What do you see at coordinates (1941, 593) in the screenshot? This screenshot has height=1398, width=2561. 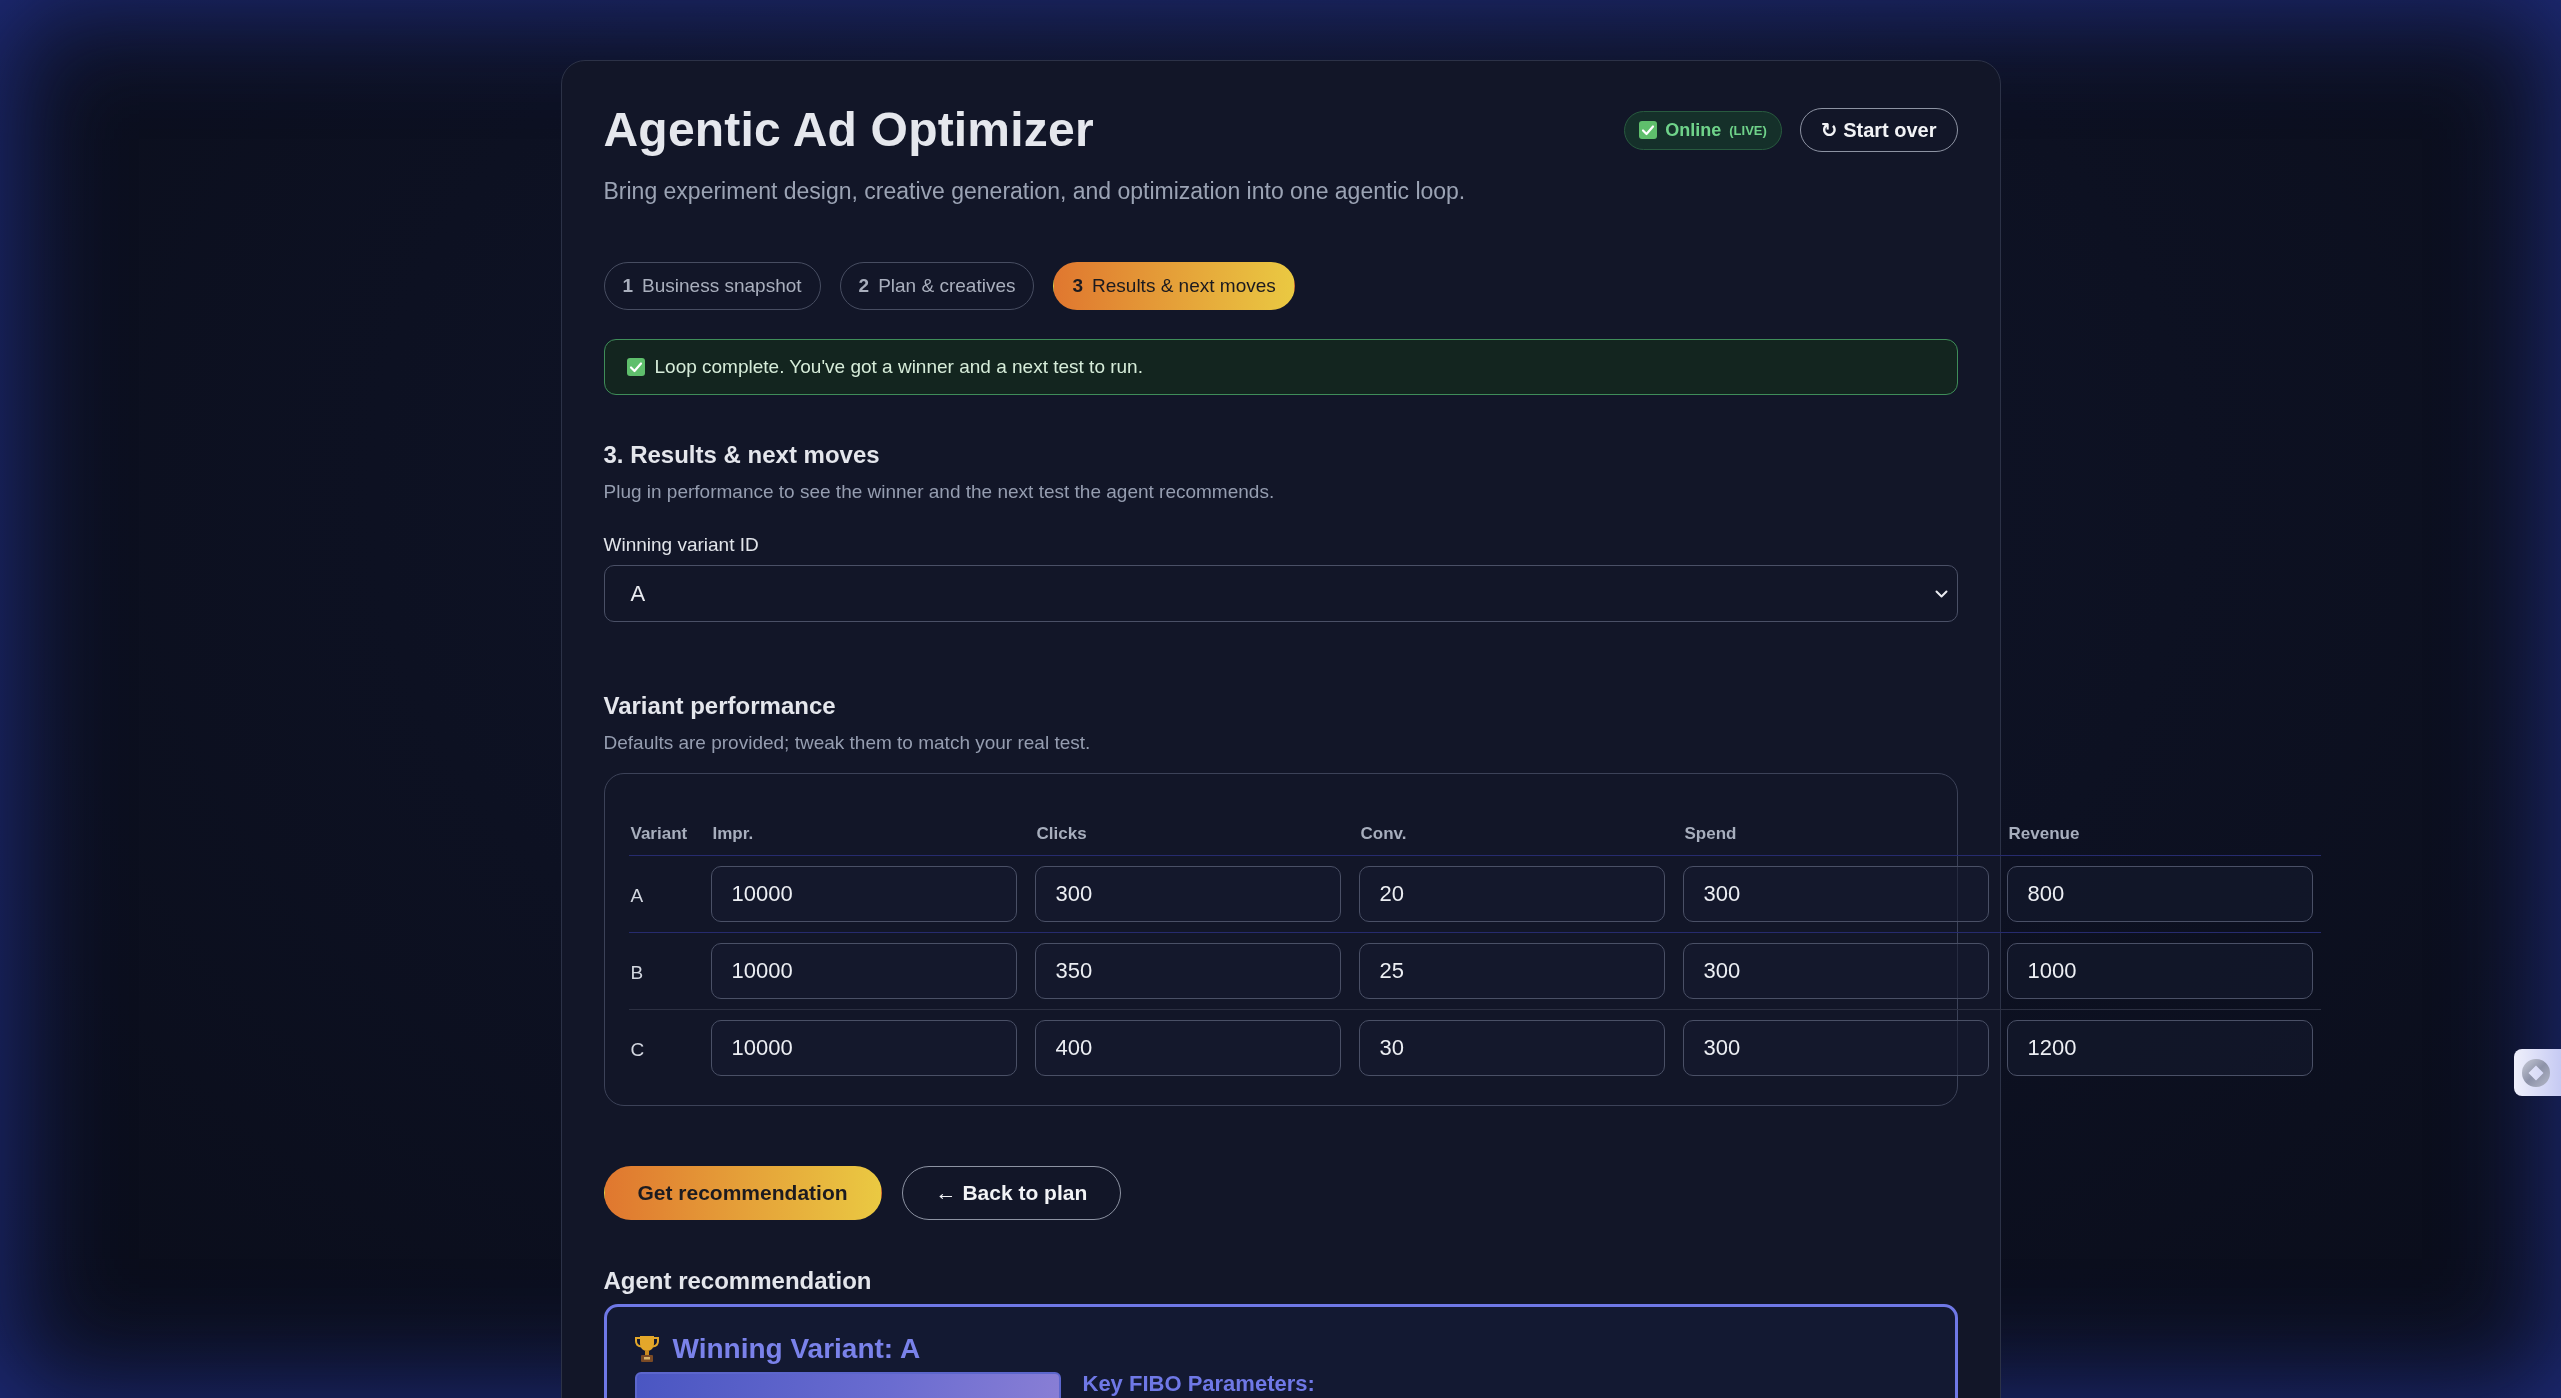 I see `chevron-down-icon` at bounding box center [1941, 593].